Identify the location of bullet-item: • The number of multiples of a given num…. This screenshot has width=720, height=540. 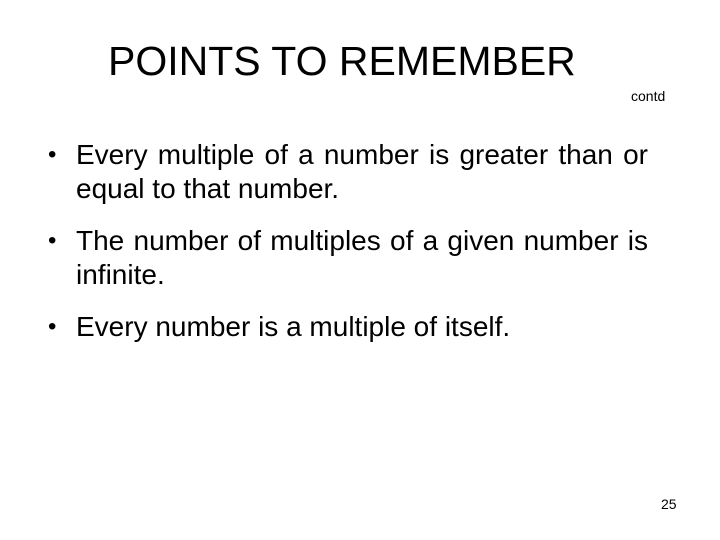
(348, 258).